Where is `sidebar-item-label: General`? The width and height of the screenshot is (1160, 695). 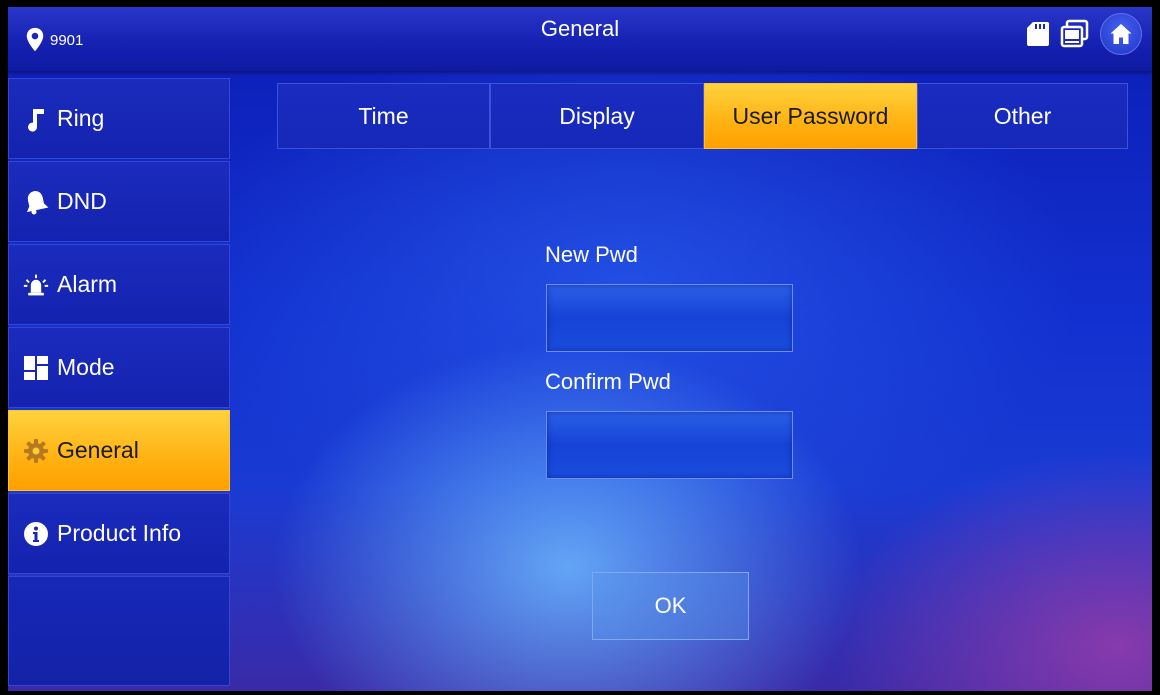
sidebar-item-label: General is located at coordinates (98, 450).